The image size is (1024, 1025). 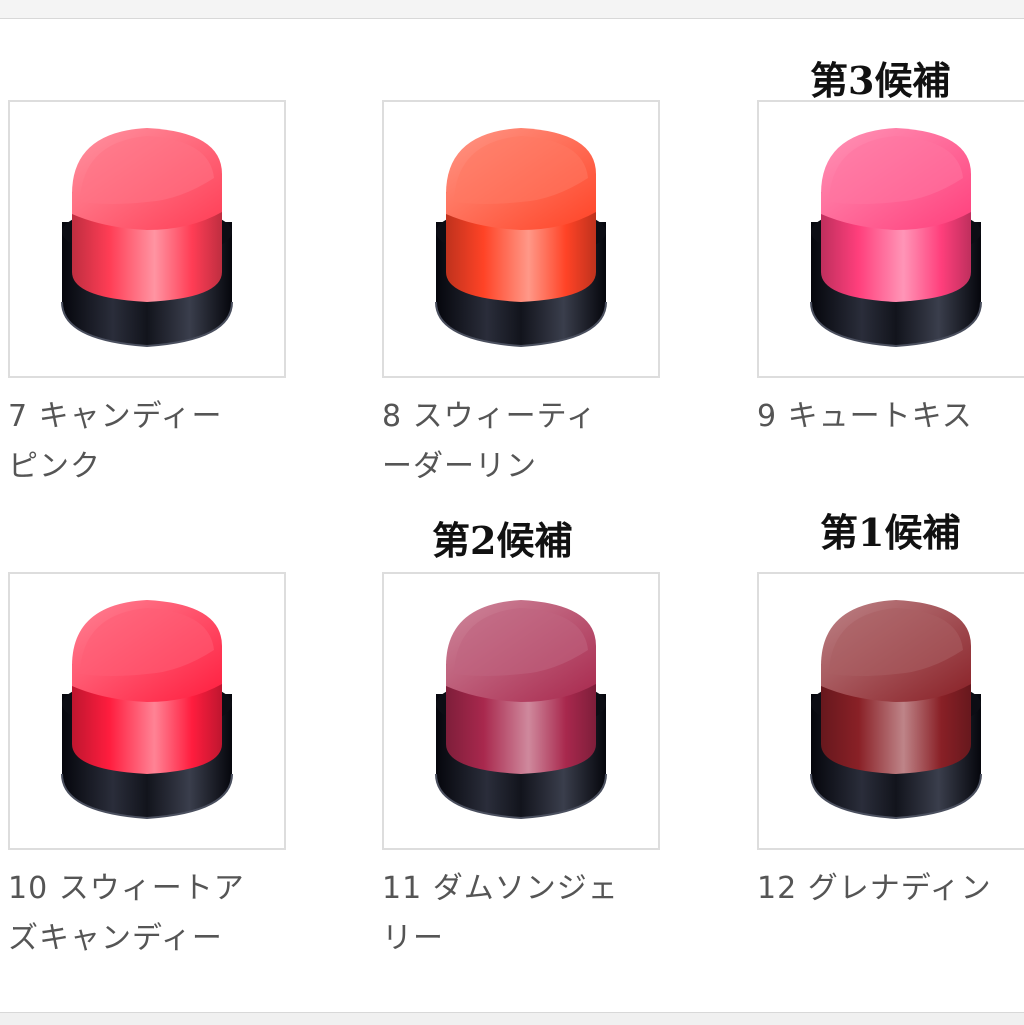 I want to click on product-card: 11 ダムソンジェリー, so click(x=532, y=777).